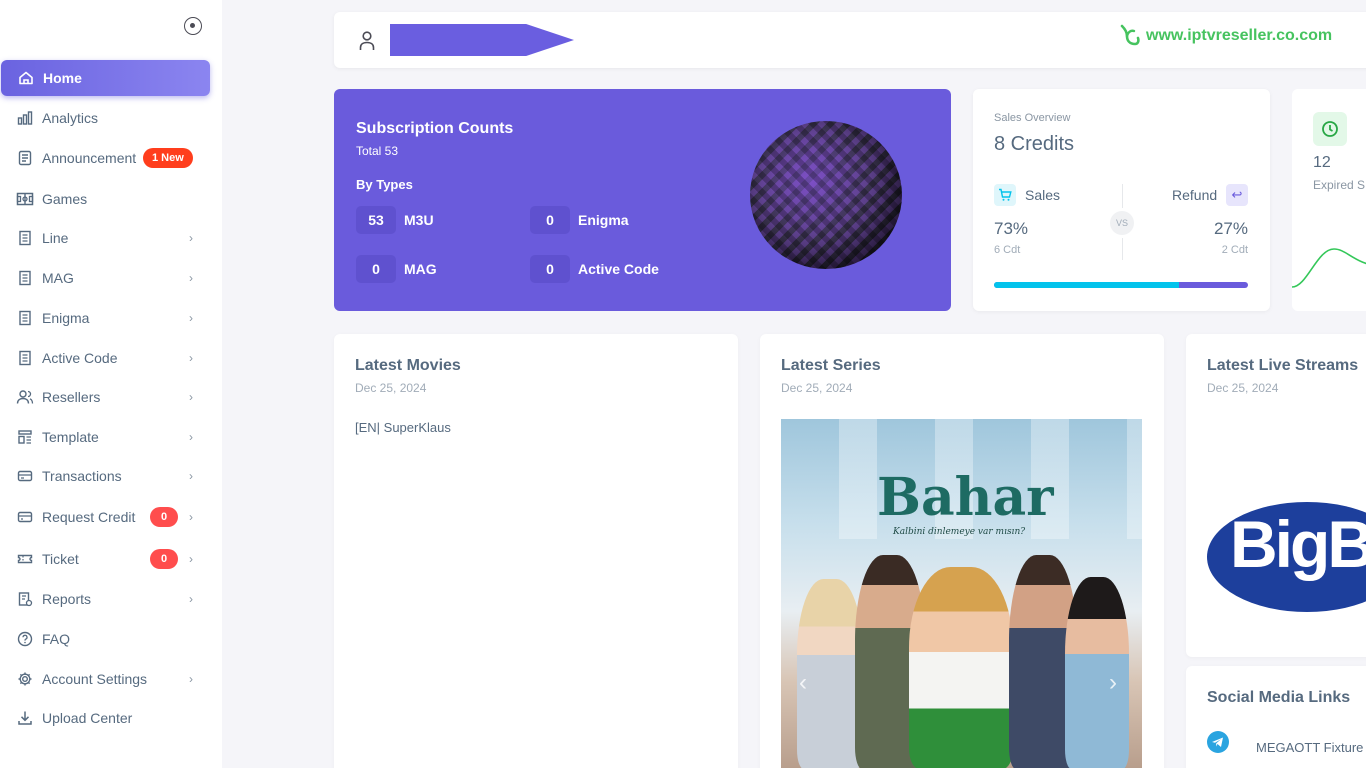 The image size is (1366, 768). What do you see at coordinates (25, 118) in the screenshot?
I see `bar-chart-icon` at bounding box center [25, 118].